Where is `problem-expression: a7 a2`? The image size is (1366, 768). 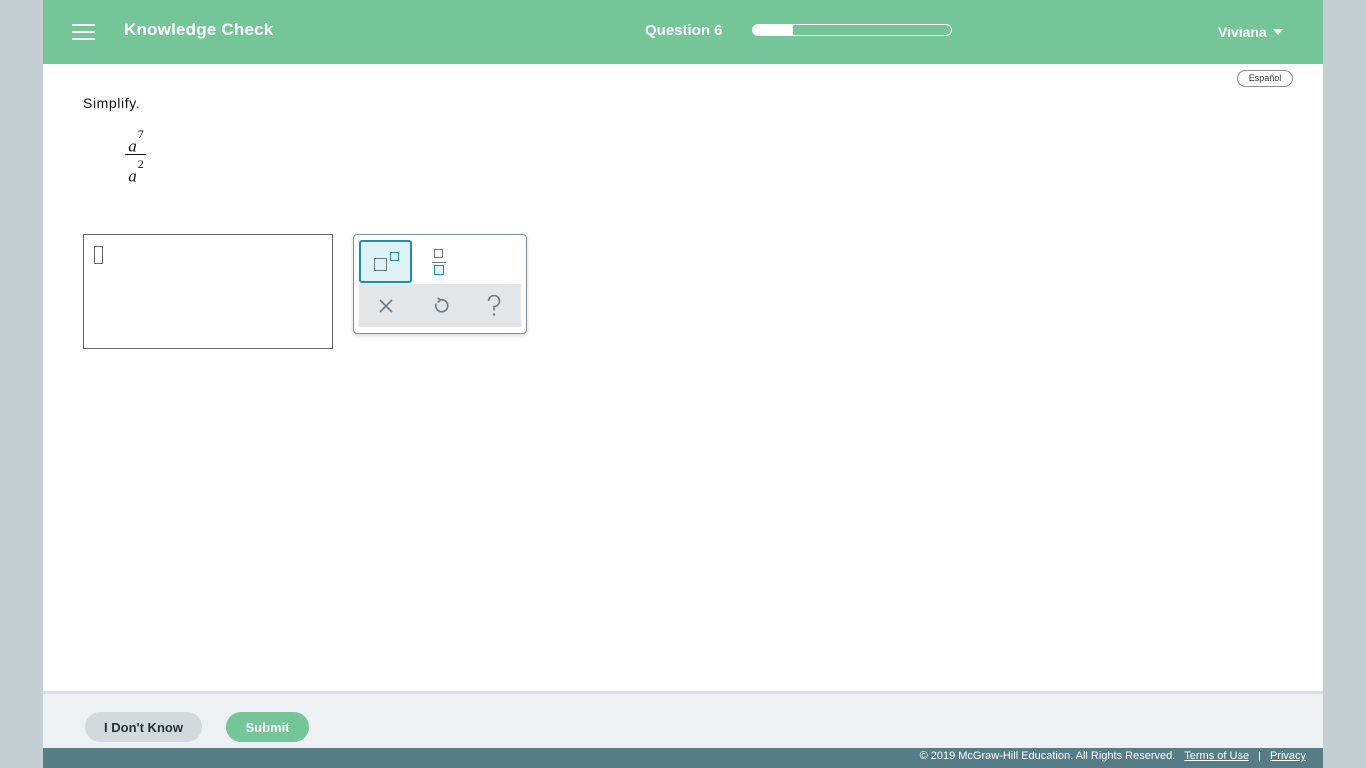 problem-expression: a7 a2 is located at coordinates (136, 156).